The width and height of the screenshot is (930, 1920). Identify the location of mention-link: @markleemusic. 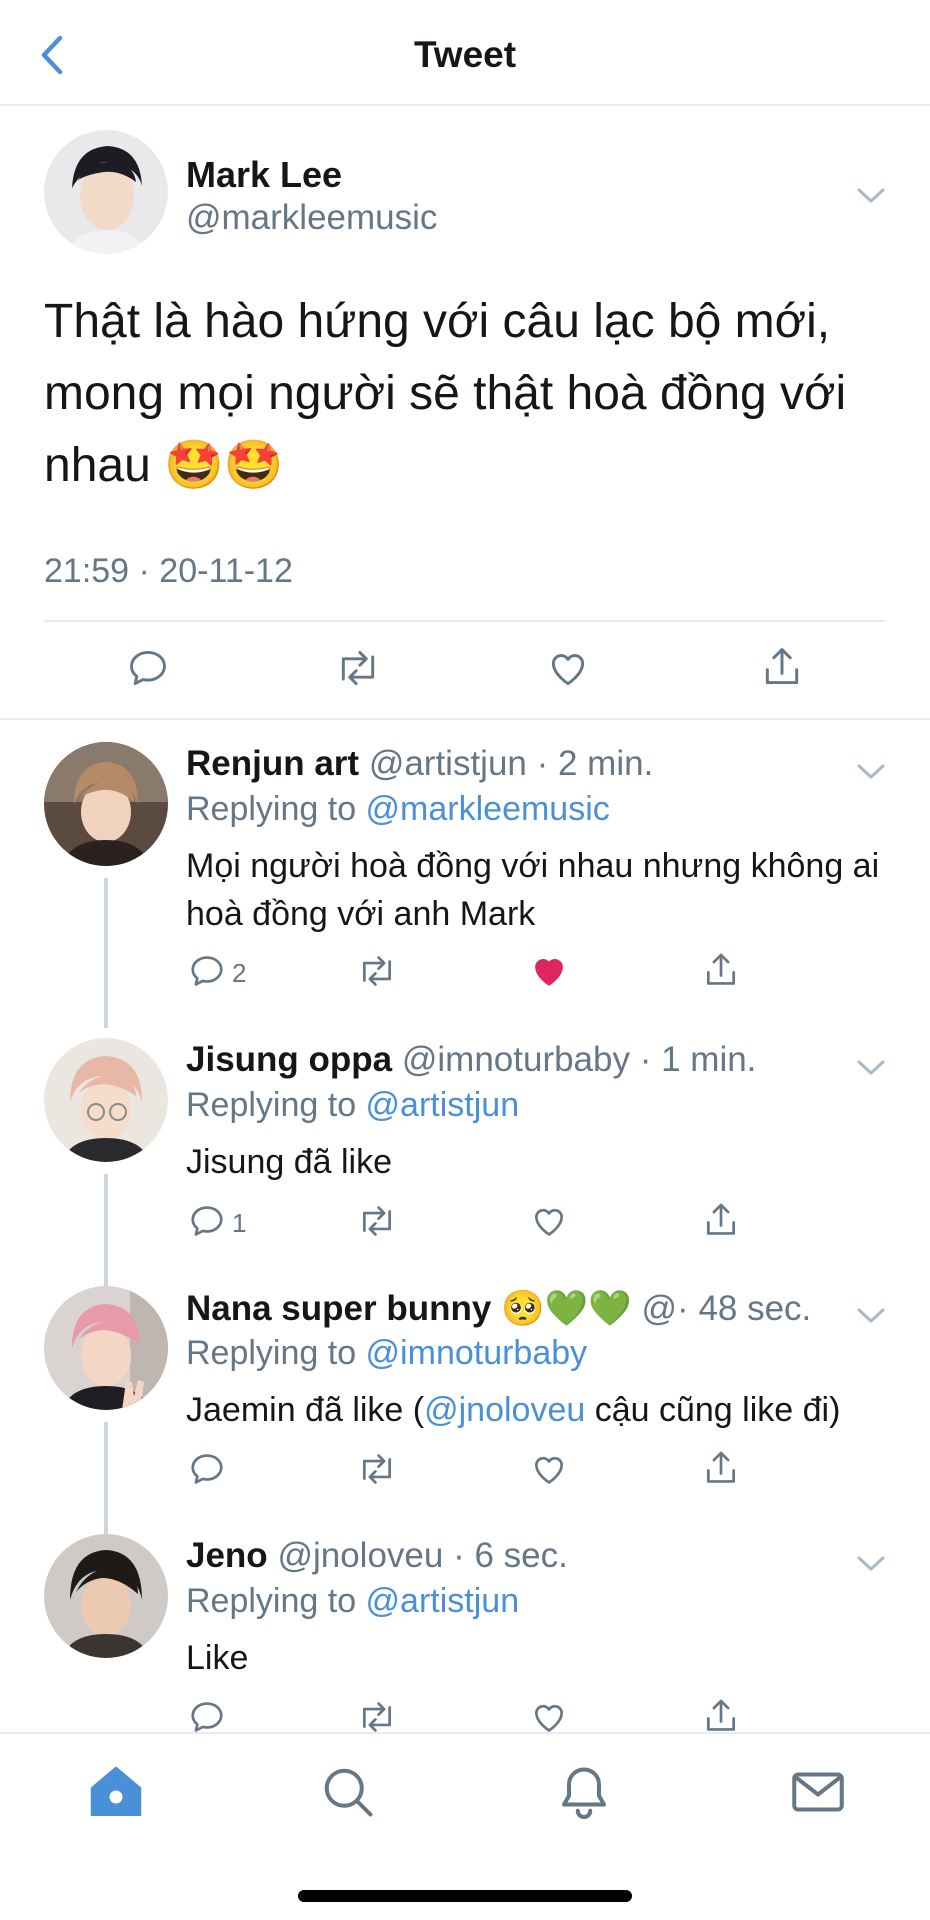
(488, 809).